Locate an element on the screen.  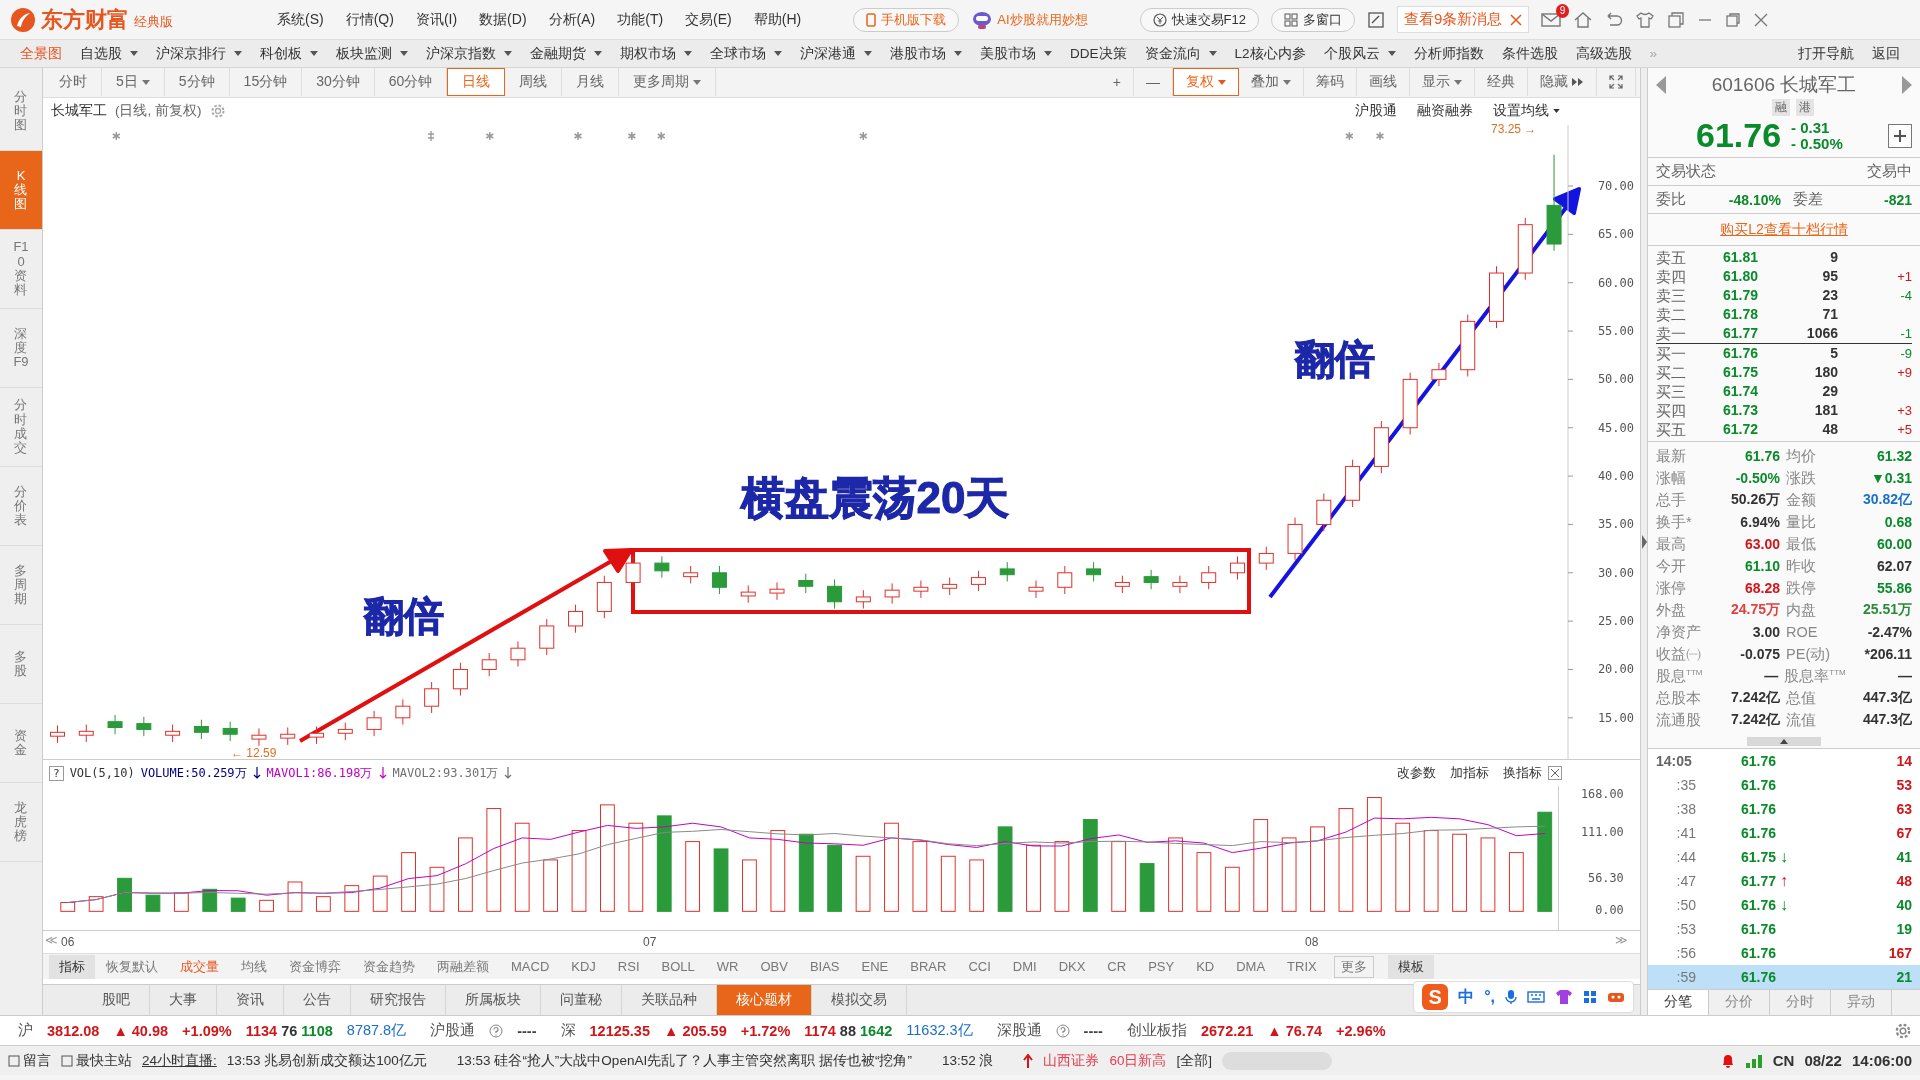
indicator-tab: KD is located at coordinates (1205, 967).